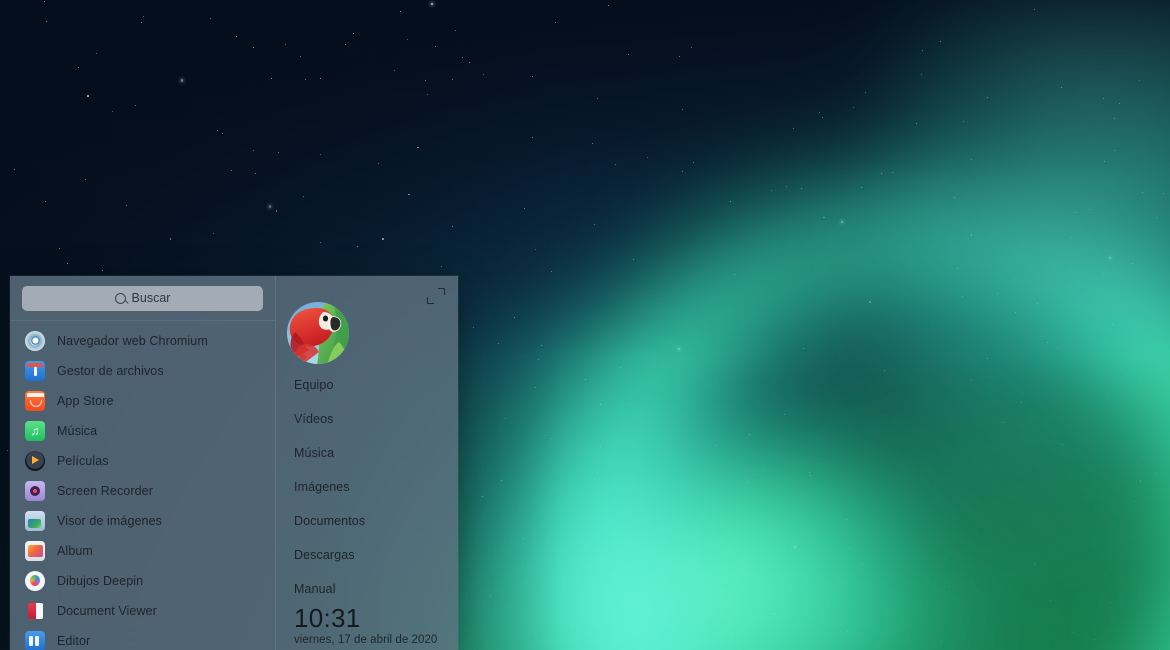  What do you see at coordinates (142, 638) in the screenshot?
I see `app-list-item: Editor` at bounding box center [142, 638].